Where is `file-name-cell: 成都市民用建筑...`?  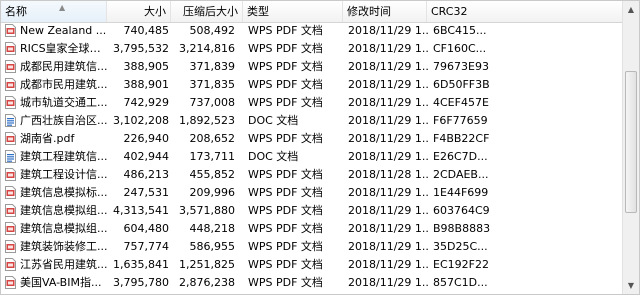 file-name-cell: 成都市民用建筑... is located at coordinates (57, 85).